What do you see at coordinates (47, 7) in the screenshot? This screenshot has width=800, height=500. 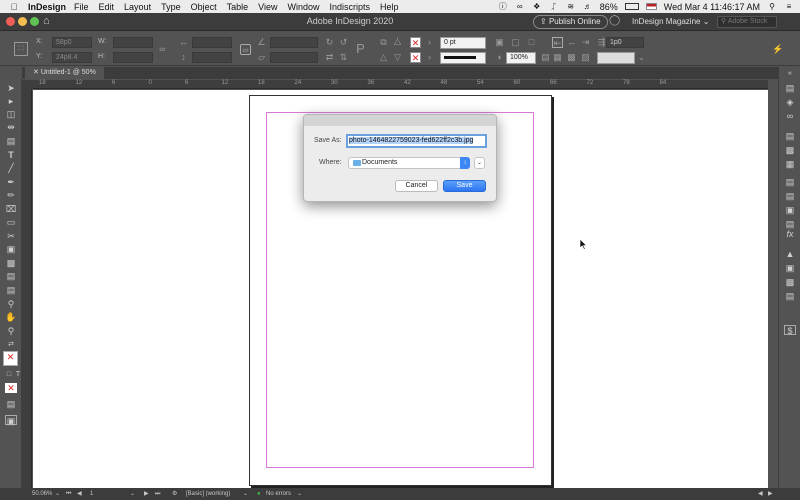 I see `app-menu: InDesign` at bounding box center [47, 7].